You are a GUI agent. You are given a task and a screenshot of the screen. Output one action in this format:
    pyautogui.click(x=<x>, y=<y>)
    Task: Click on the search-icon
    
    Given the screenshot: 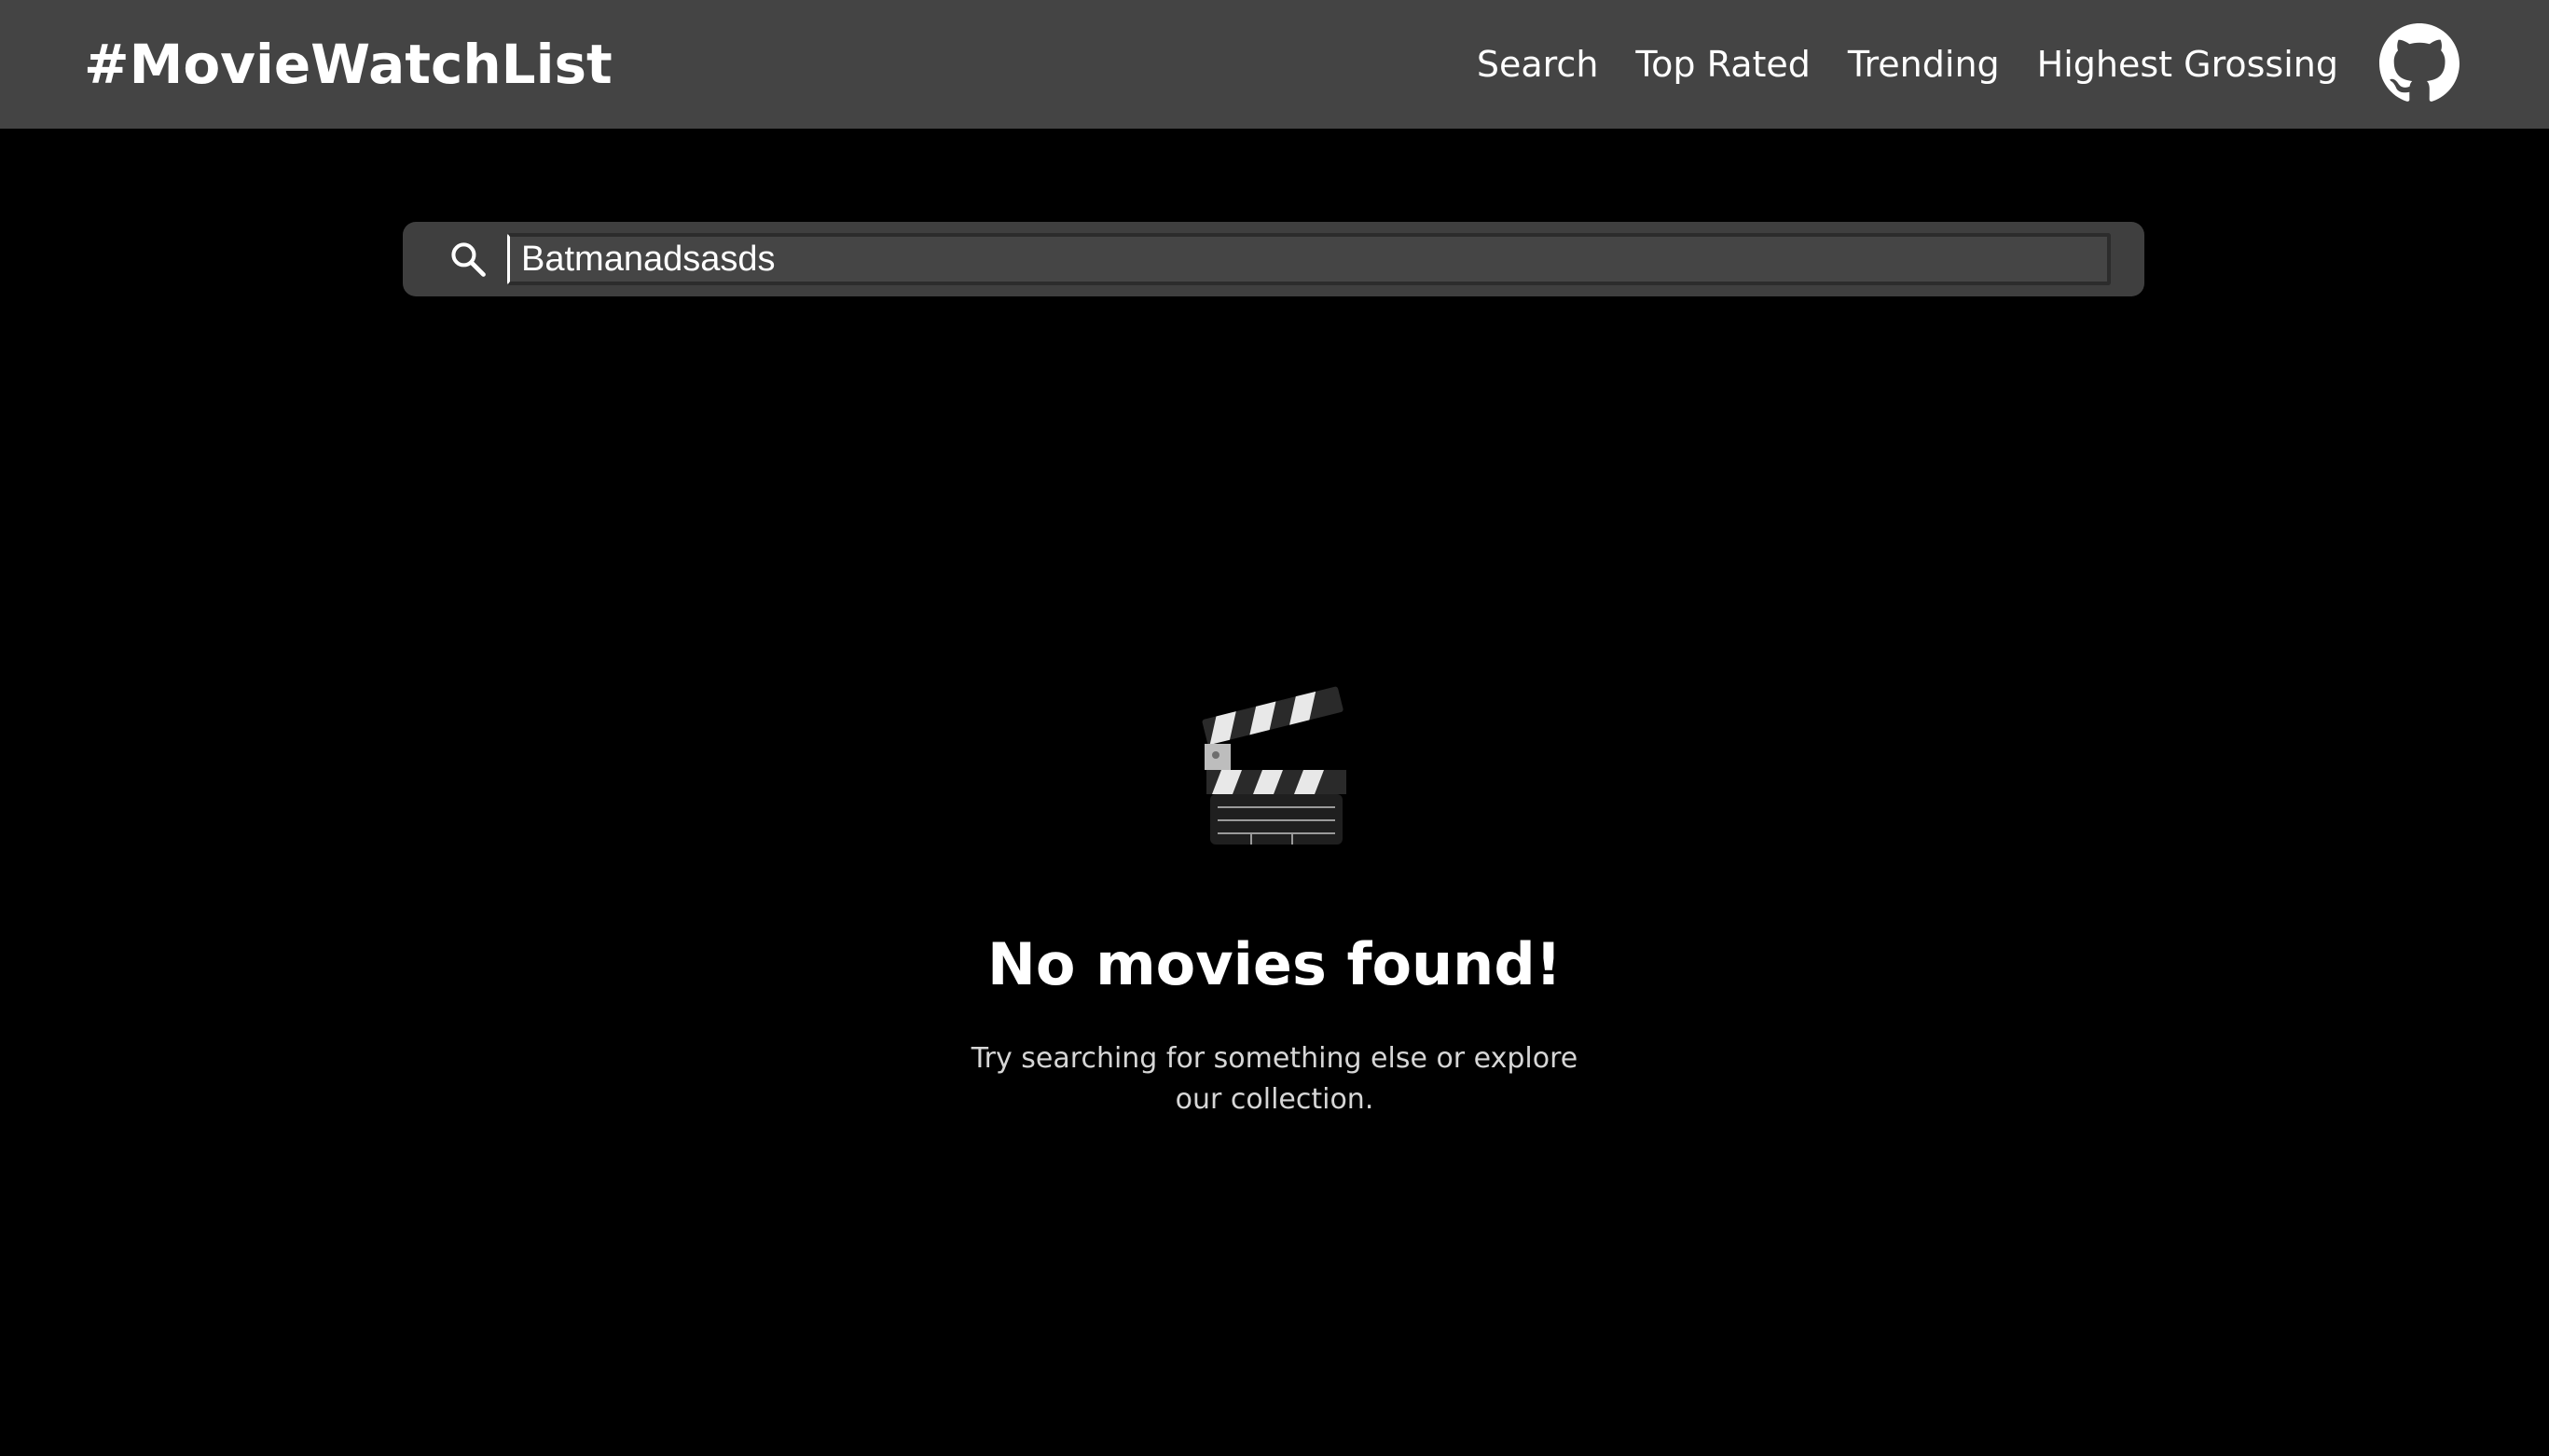 What is the action you would take?
    pyautogui.click(x=469, y=259)
    